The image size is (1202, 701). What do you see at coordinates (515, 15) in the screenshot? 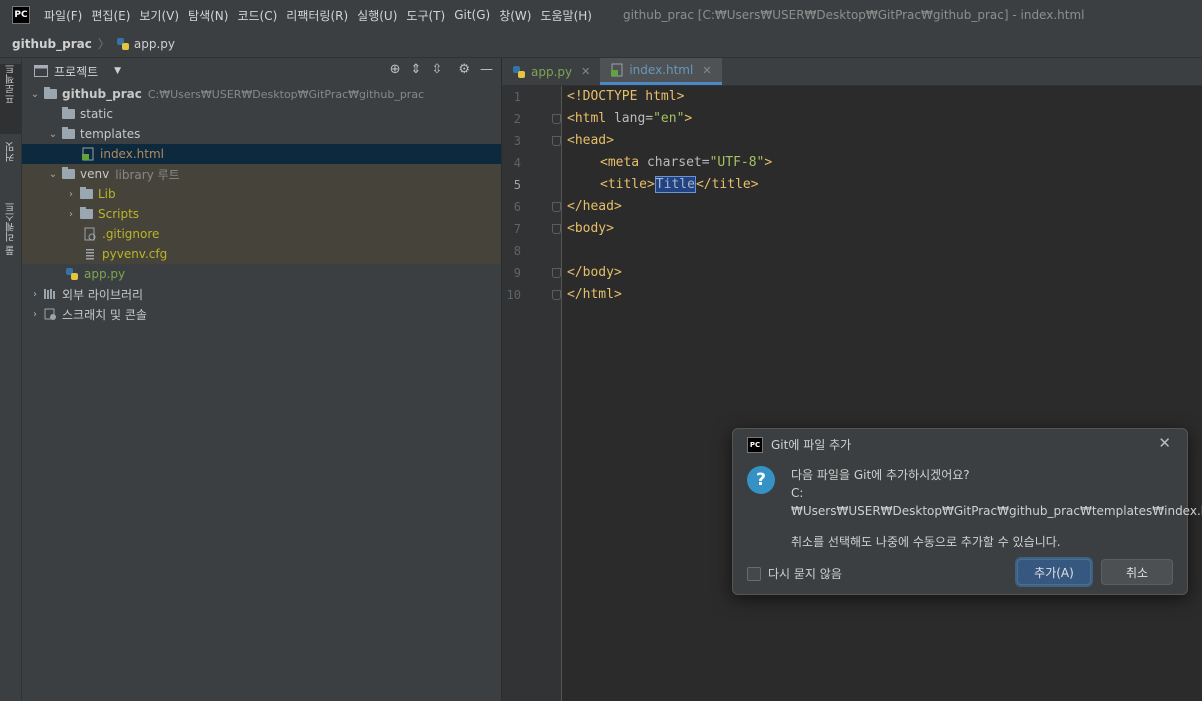
I see `menu-window: 창(W)` at bounding box center [515, 15].